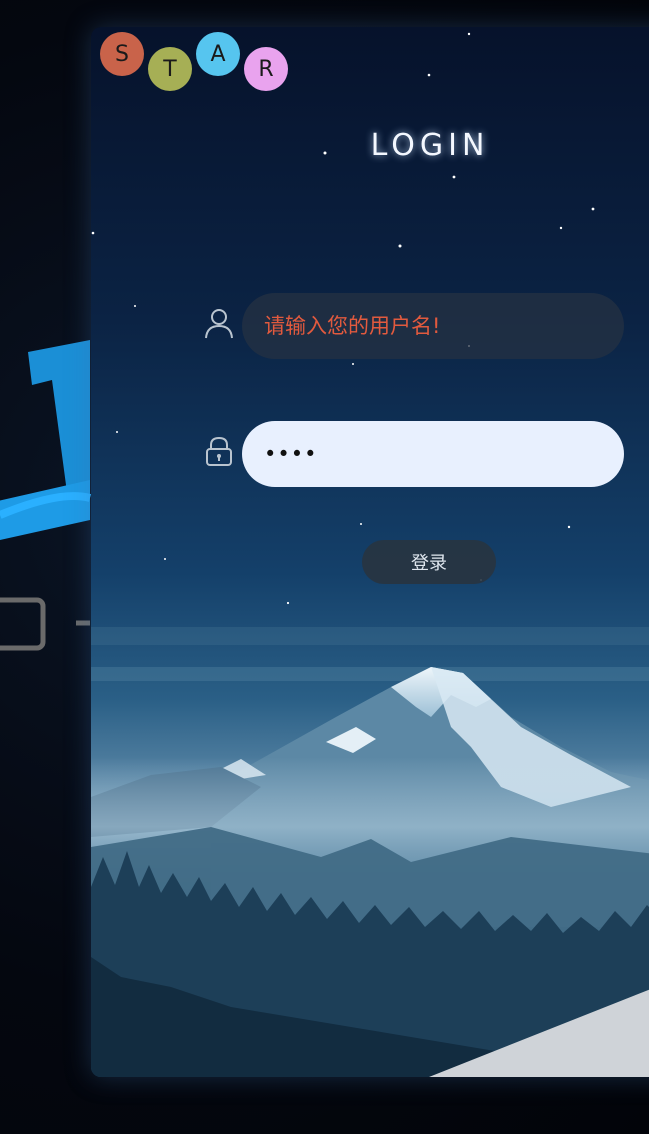  I want to click on user-icon, so click(219, 324).